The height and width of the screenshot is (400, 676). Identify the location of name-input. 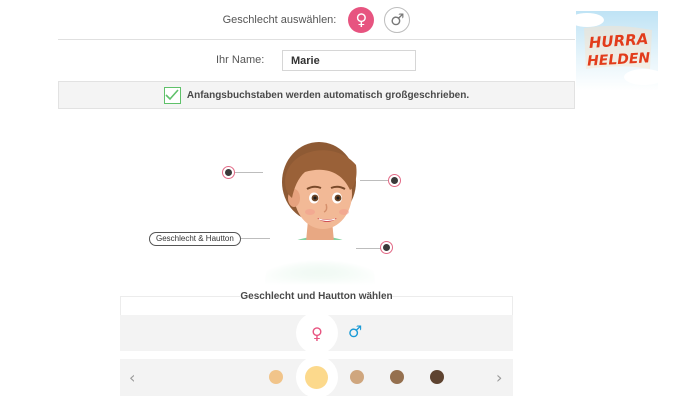
(349, 60).